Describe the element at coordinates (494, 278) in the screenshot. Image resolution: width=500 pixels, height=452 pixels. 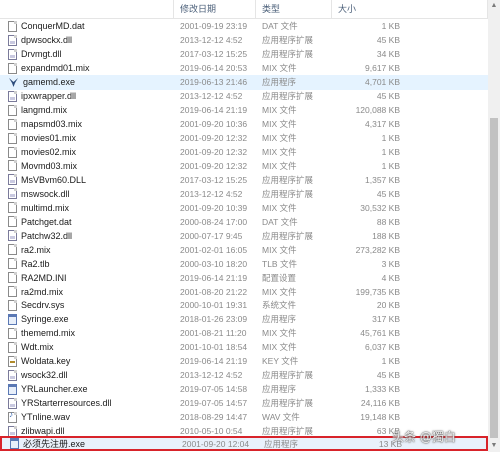
I see `scroll-thumb` at that location.